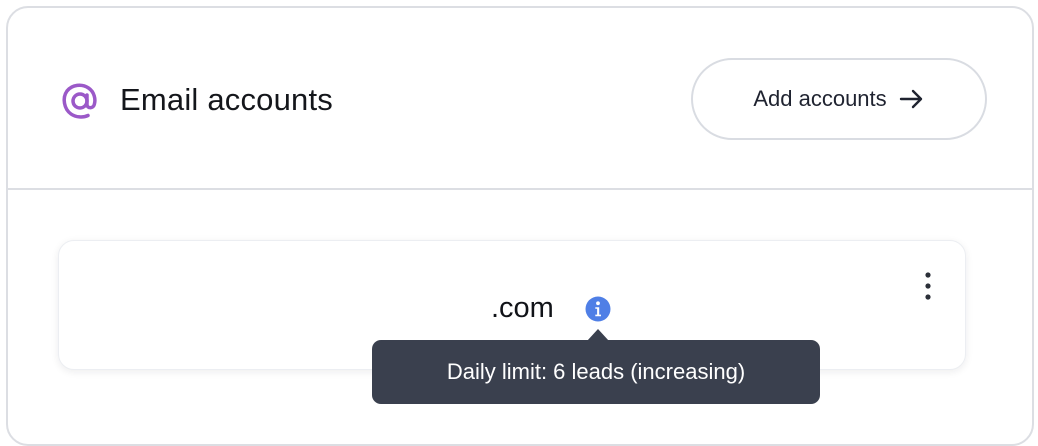 This screenshot has width=1038, height=446. What do you see at coordinates (820, 98) in the screenshot?
I see `add-accounts-label: Add accounts` at bounding box center [820, 98].